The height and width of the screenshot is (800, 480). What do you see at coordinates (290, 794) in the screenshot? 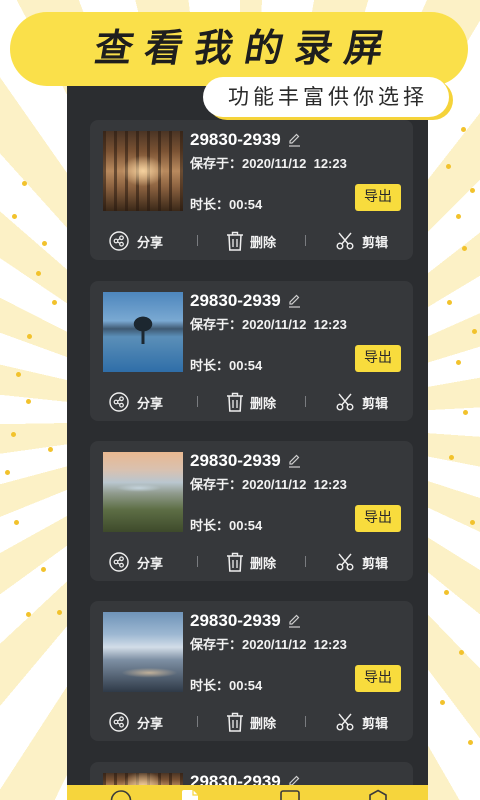
I see `nav-square-icon` at bounding box center [290, 794].